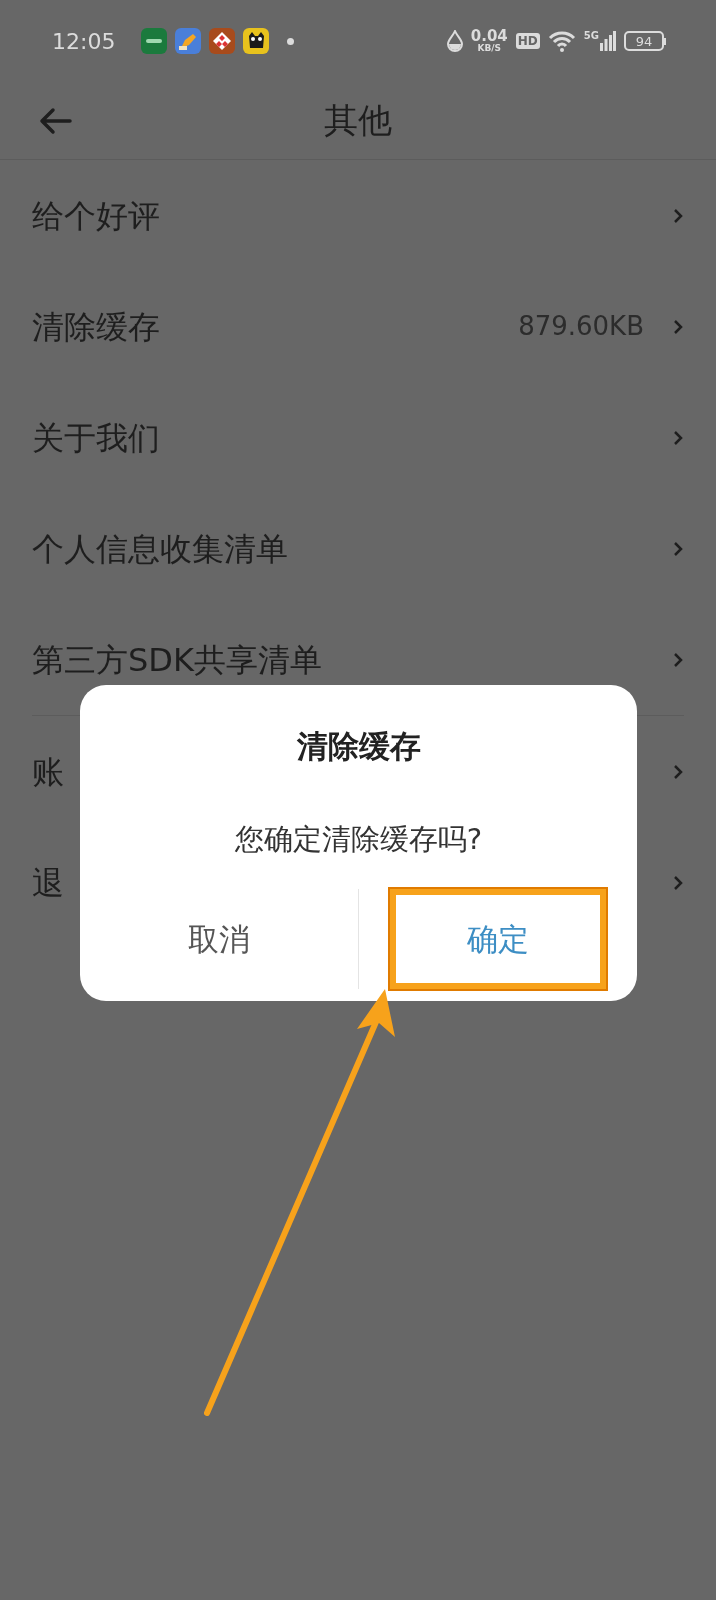  I want to click on row-label: 退, so click(48, 883).